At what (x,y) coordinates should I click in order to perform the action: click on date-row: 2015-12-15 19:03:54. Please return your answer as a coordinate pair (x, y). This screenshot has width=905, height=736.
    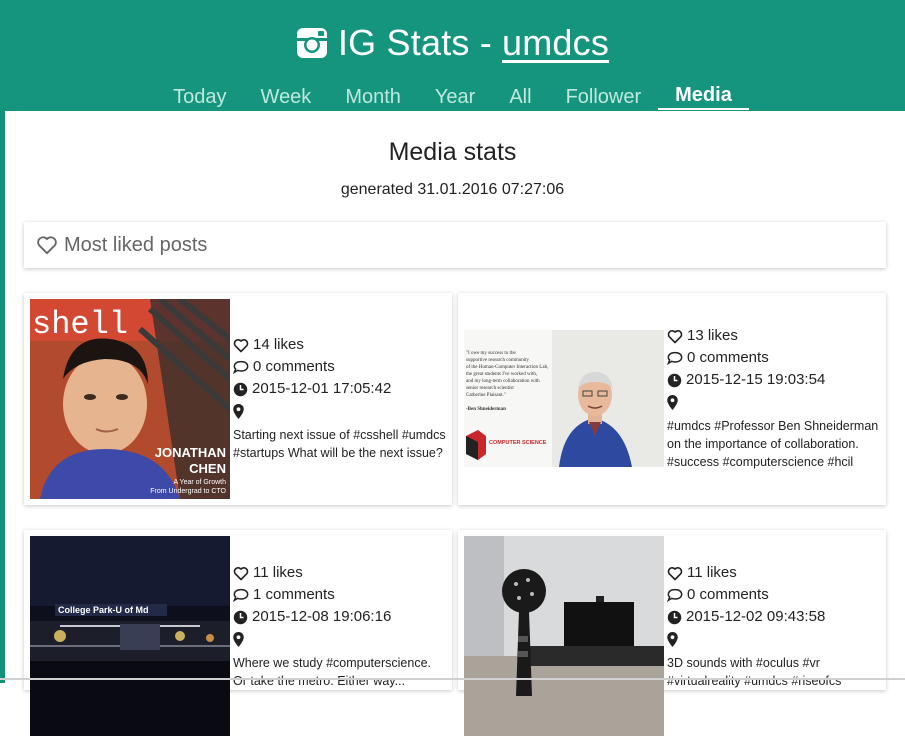
    Looking at the image, I should click on (773, 380).